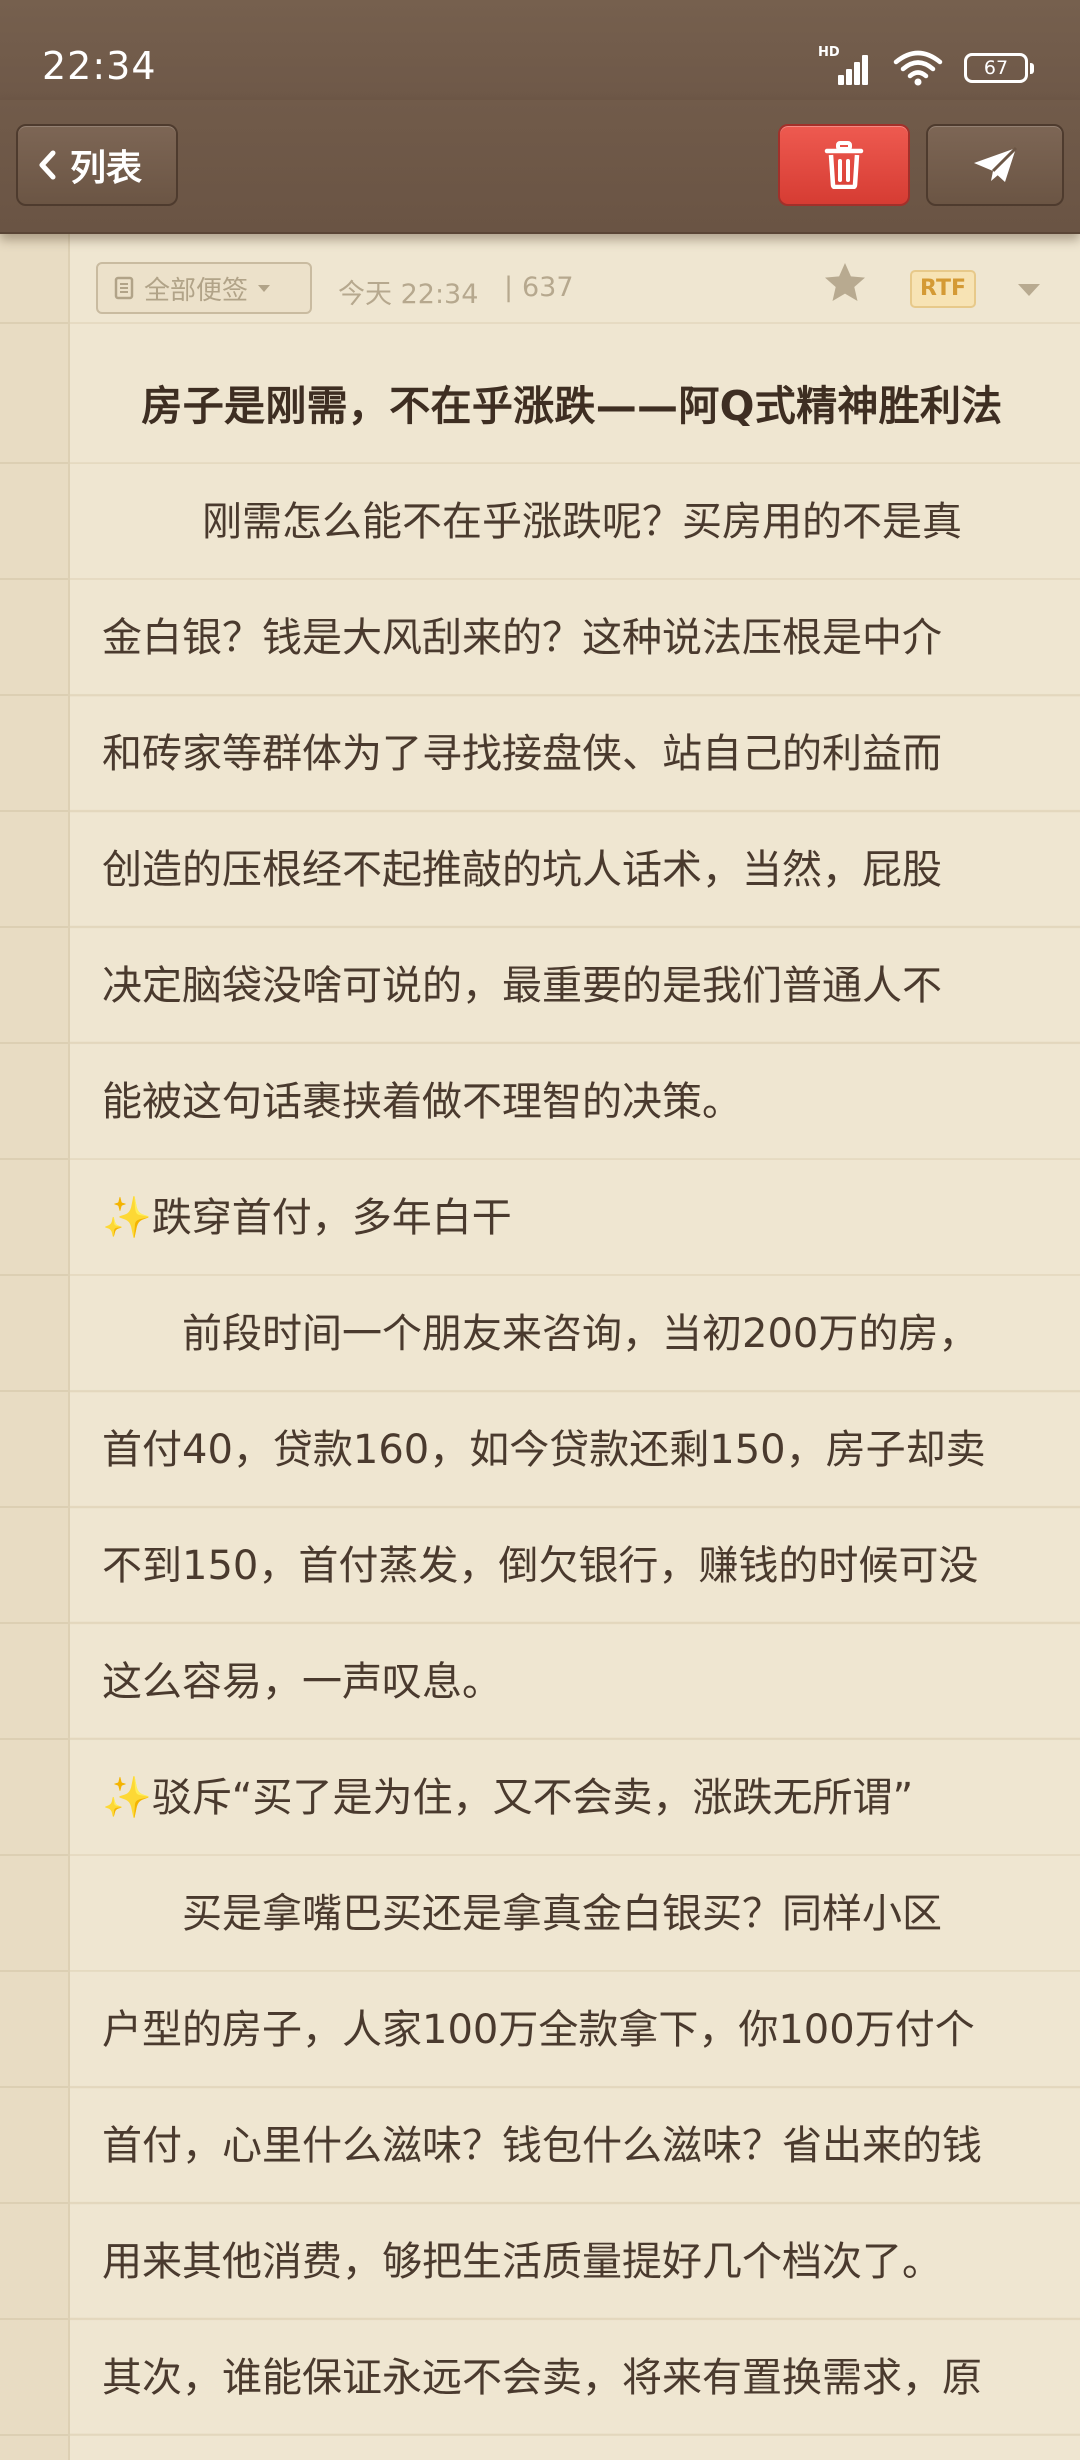 This screenshot has width=1080, height=2460. Describe the element at coordinates (522, 870) in the screenshot. I see `note-line: 创造的压根经不起推敲的坑人话术，当然，屁股` at that location.